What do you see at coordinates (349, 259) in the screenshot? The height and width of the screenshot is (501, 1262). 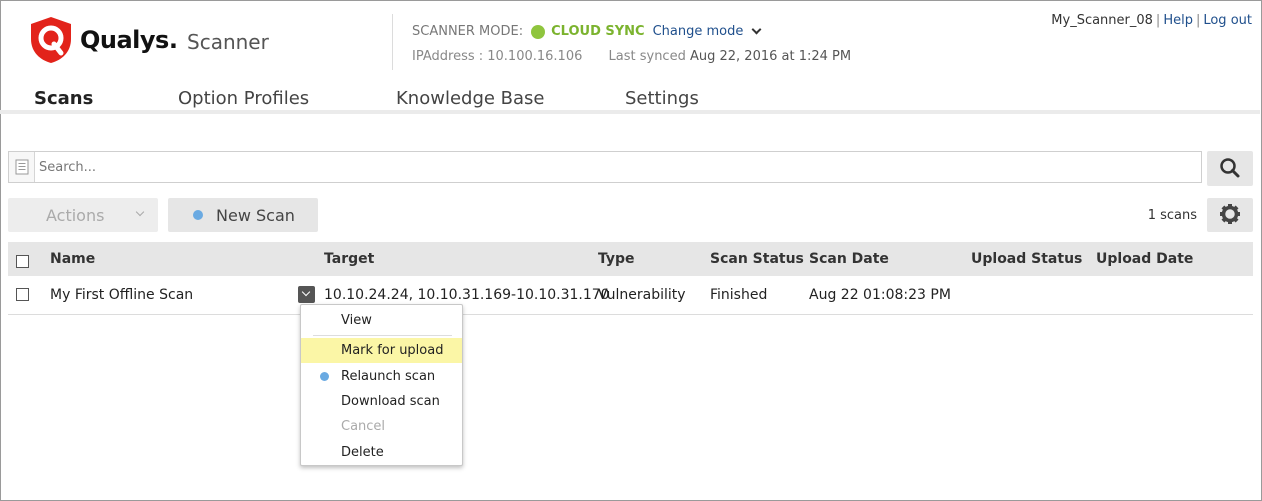 I see `column-header-target: Target` at bounding box center [349, 259].